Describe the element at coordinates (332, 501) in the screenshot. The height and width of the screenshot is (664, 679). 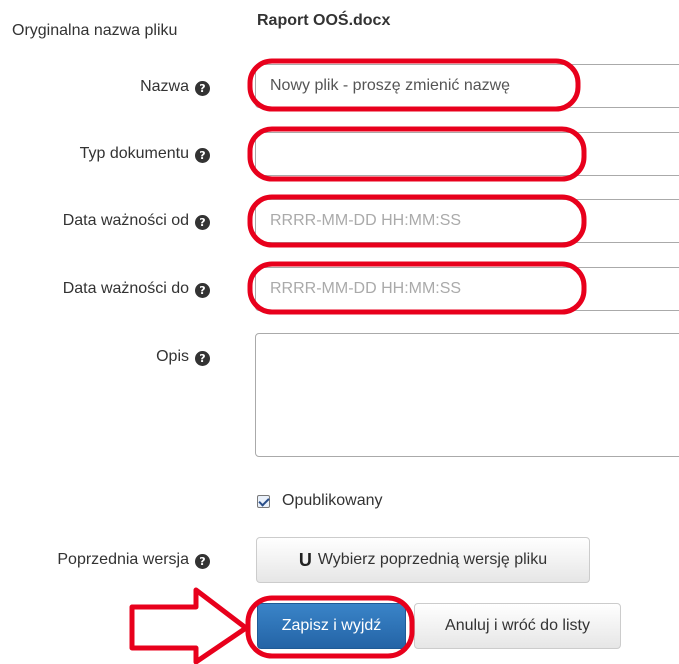
I see `published-label: Opublikowany` at that location.